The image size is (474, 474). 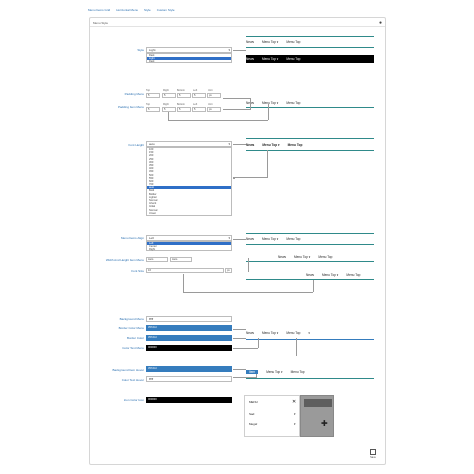 What do you see at coordinates (189, 328) in the screenshot?
I see `border-menu-color-input: 357cbd` at bounding box center [189, 328].